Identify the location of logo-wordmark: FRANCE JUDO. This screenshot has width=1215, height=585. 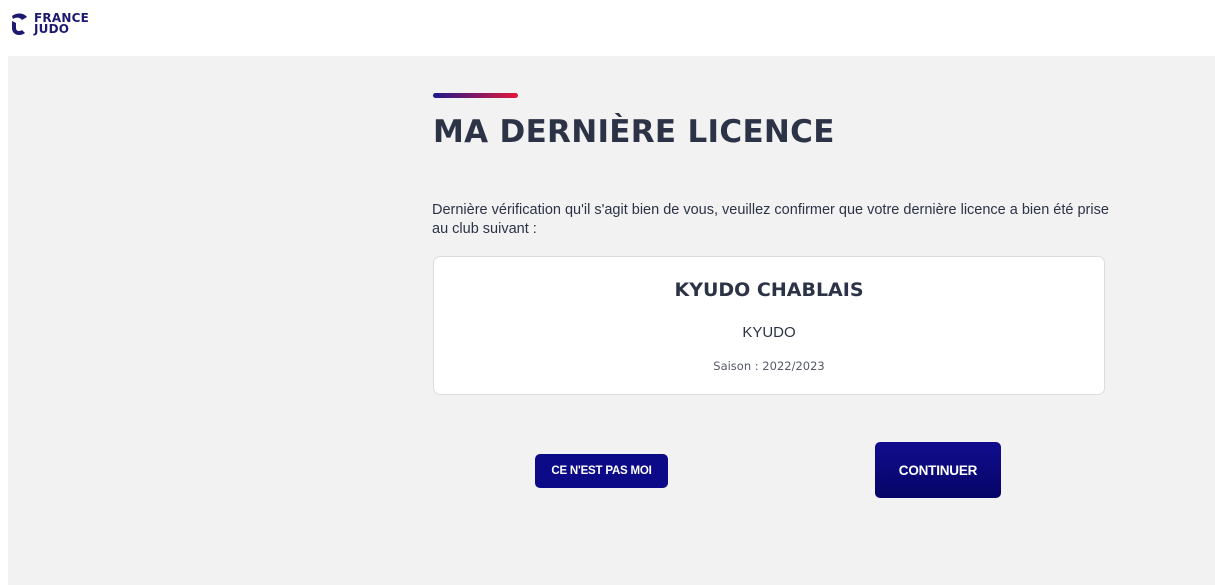
(61, 24).